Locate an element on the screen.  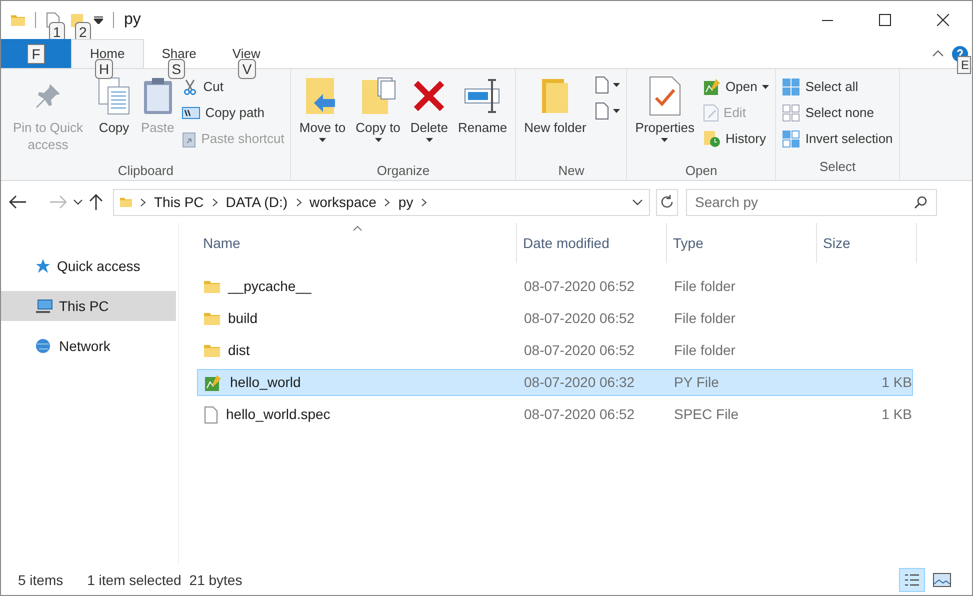
scissors-icon is located at coordinates (190, 86).